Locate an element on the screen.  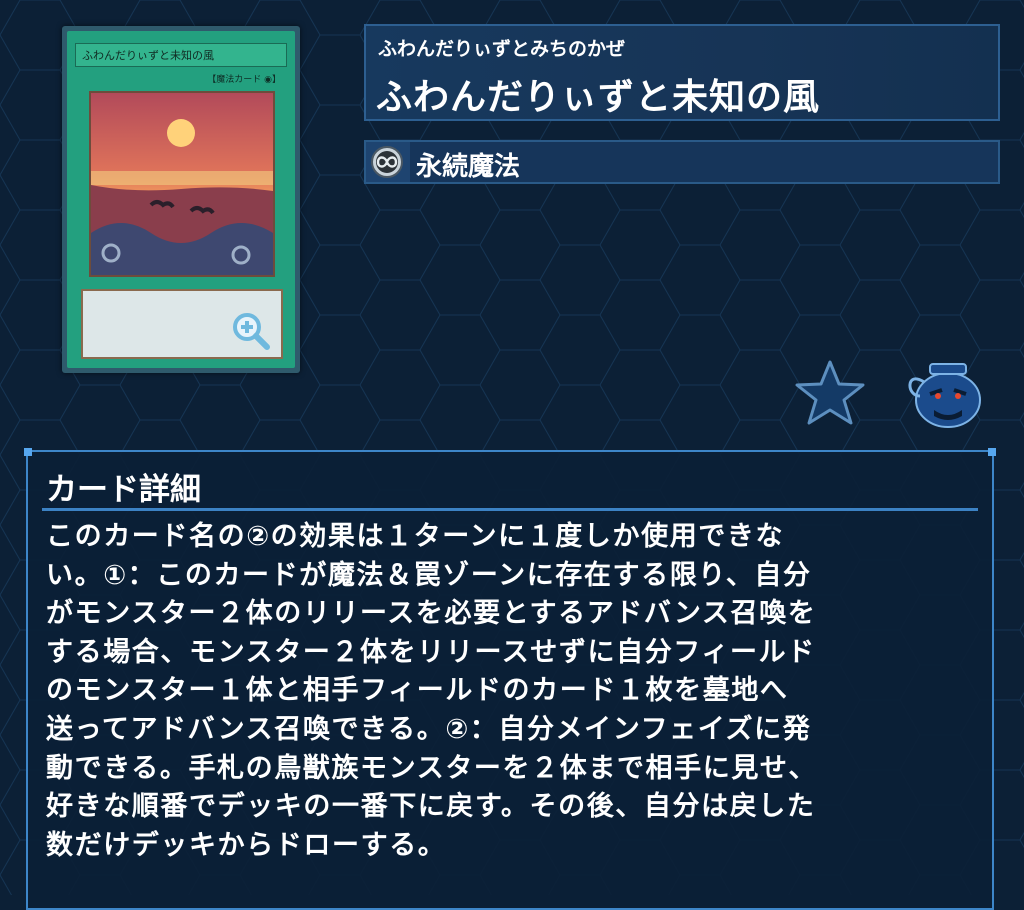
continuous-infinity-icon is located at coordinates (387, 162).